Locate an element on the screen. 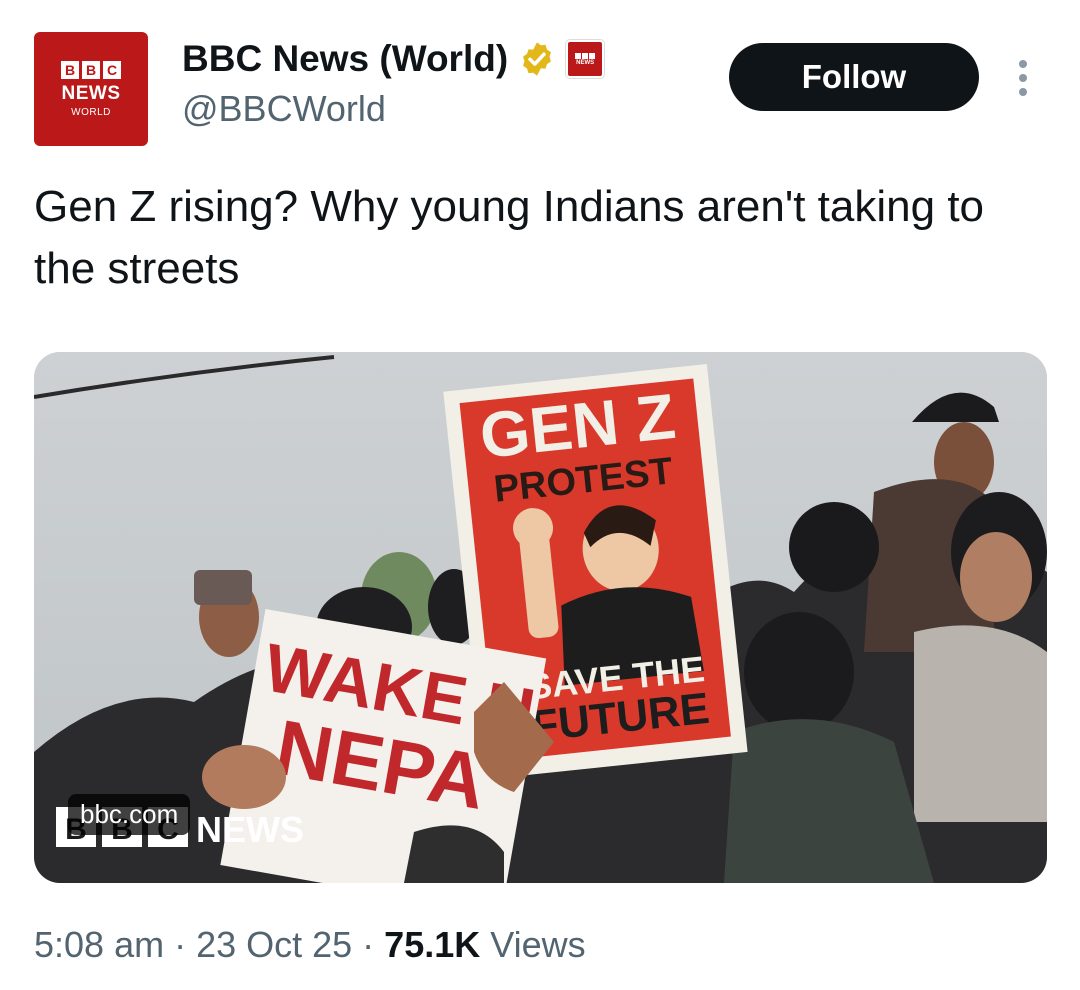 The height and width of the screenshot is (990, 1080). verified-badge-icon is located at coordinates (537, 59).